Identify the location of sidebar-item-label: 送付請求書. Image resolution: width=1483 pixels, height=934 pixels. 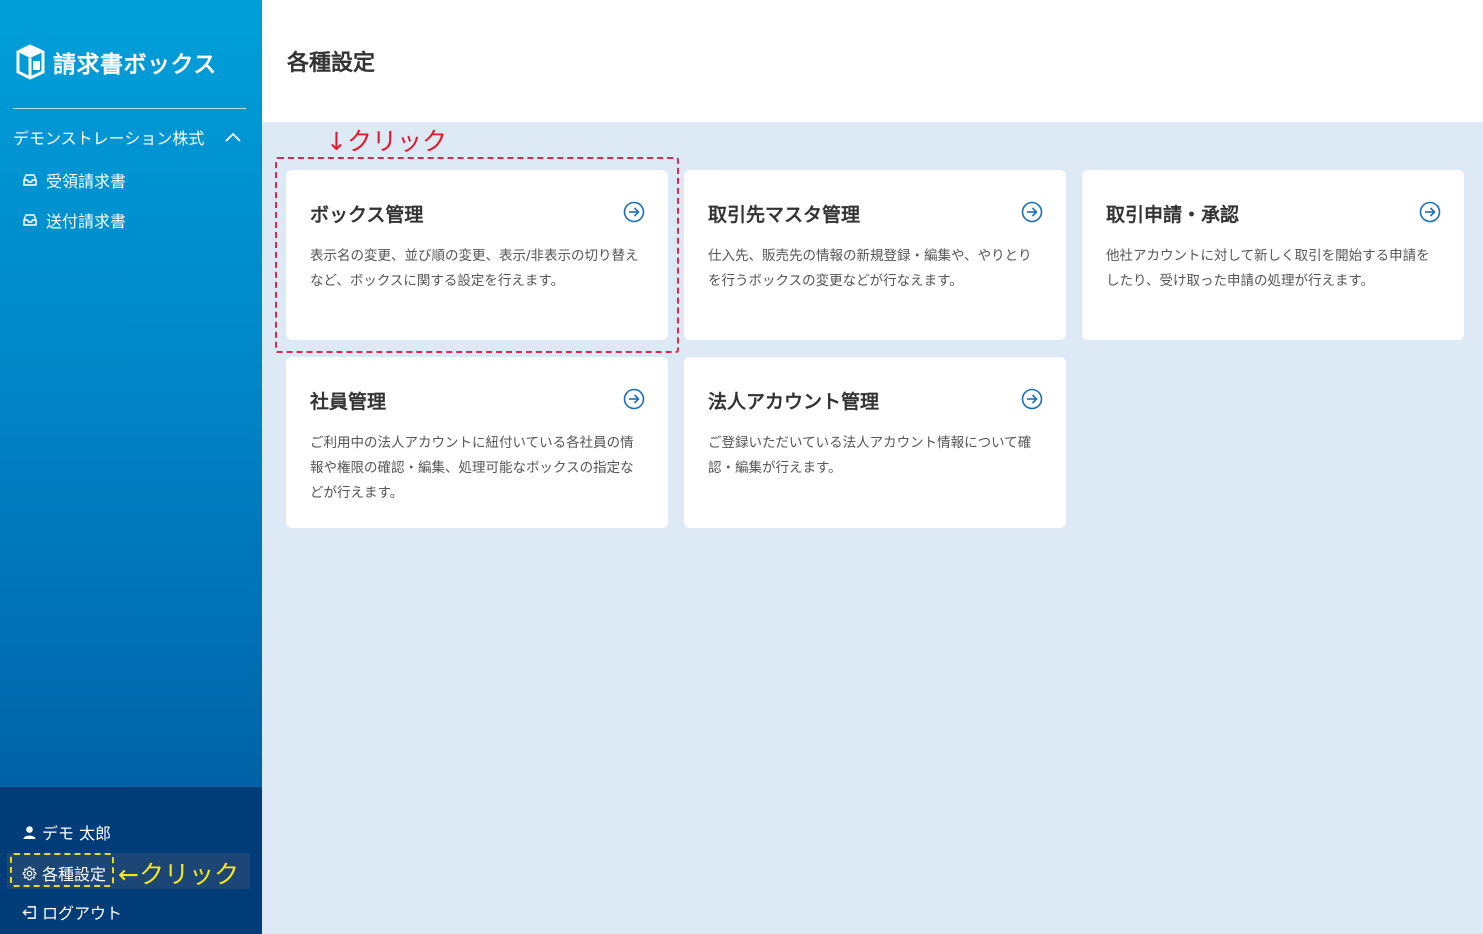
(86, 221).